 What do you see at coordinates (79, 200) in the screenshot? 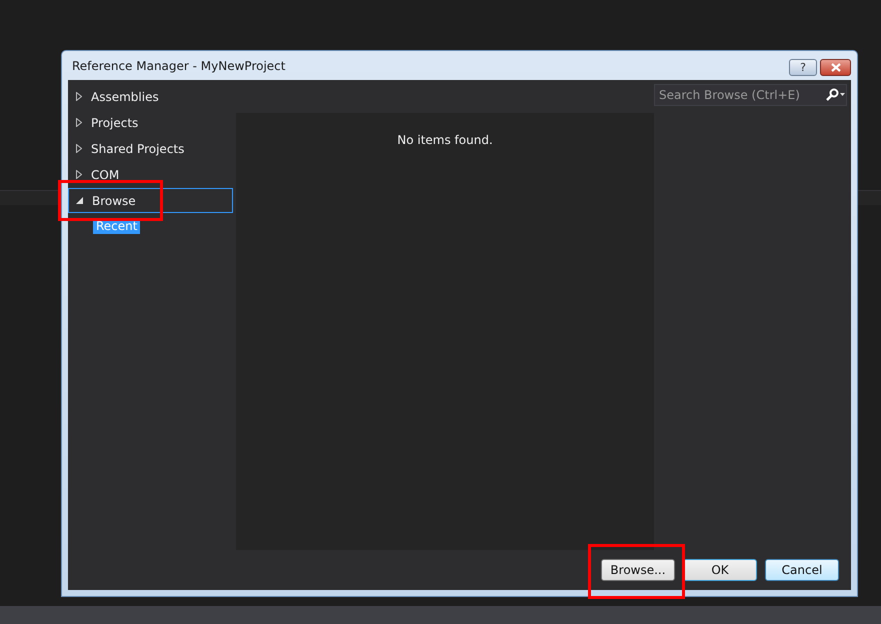
I see `expanded-triangle-icon` at bounding box center [79, 200].